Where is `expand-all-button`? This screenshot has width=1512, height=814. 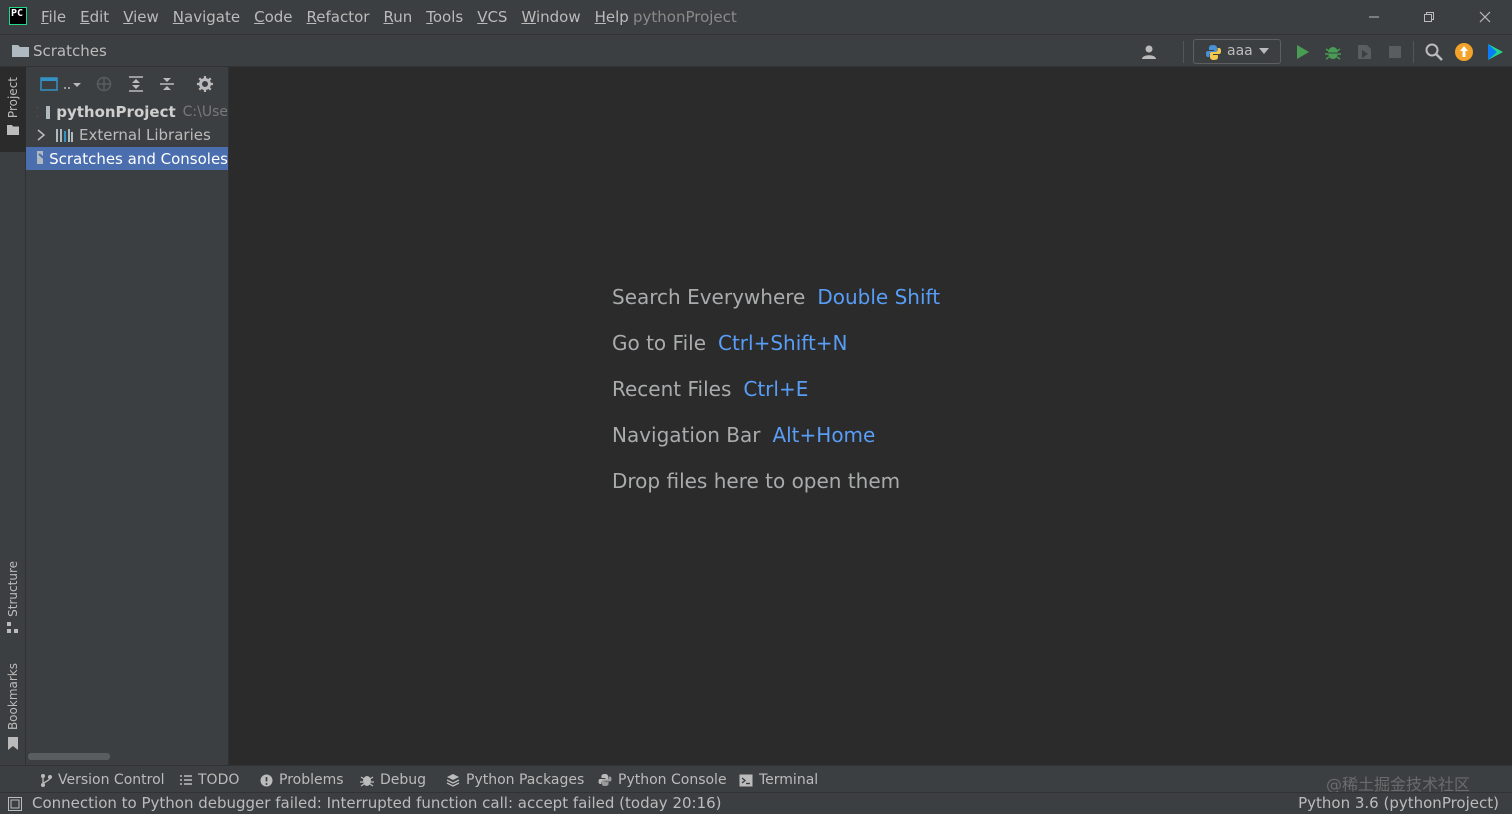 expand-all-button is located at coordinates (136, 84).